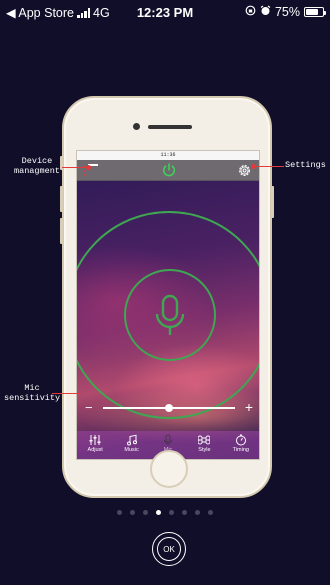 This screenshot has height=585, width=330. I want to click on status-bar: ◀ App Store 4G 12:23 PM 75%, so click(165, 12).